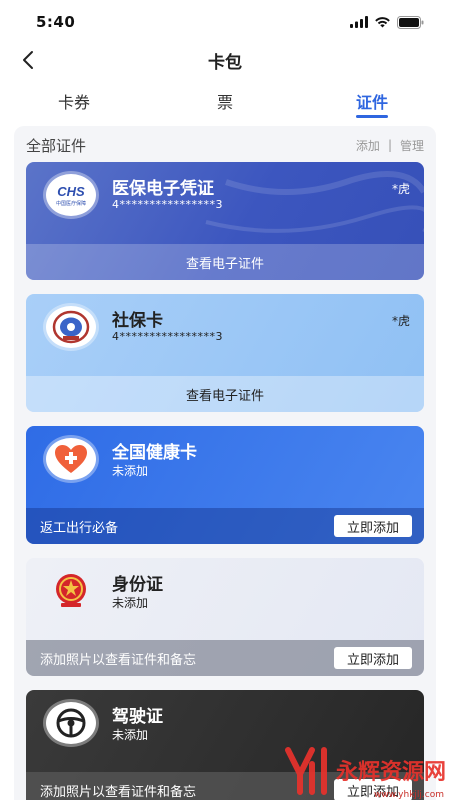  Describe the element at coordinates (71, 203) in the screenshot. I see `chs-logo-caption: 中国医疗保障` at that location.